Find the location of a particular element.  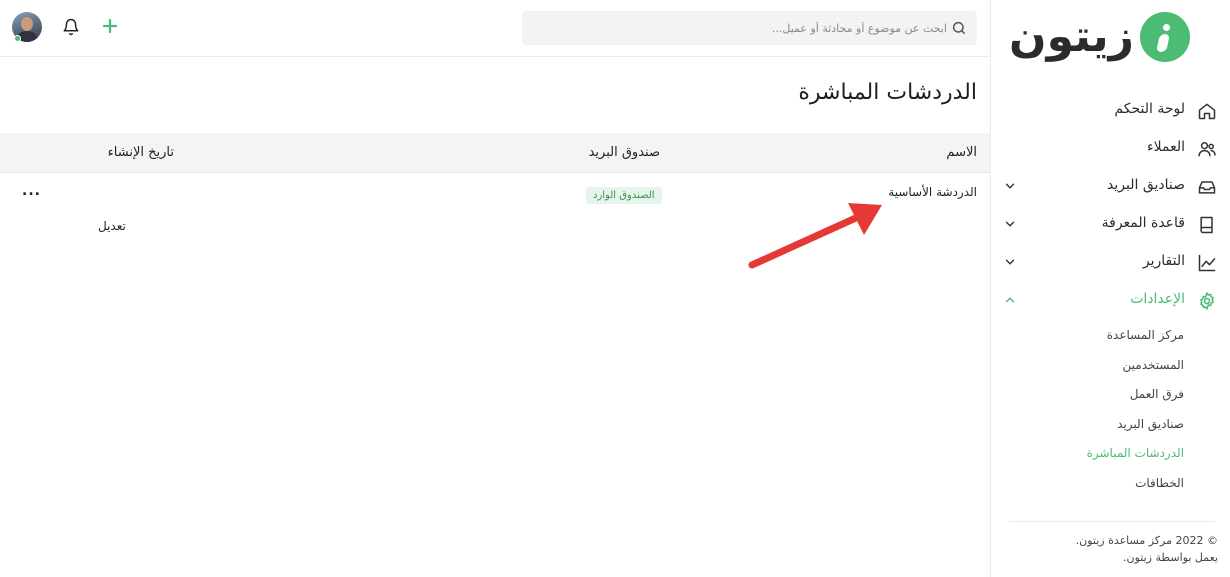

plus-icon is located at coordinates (110, 26).